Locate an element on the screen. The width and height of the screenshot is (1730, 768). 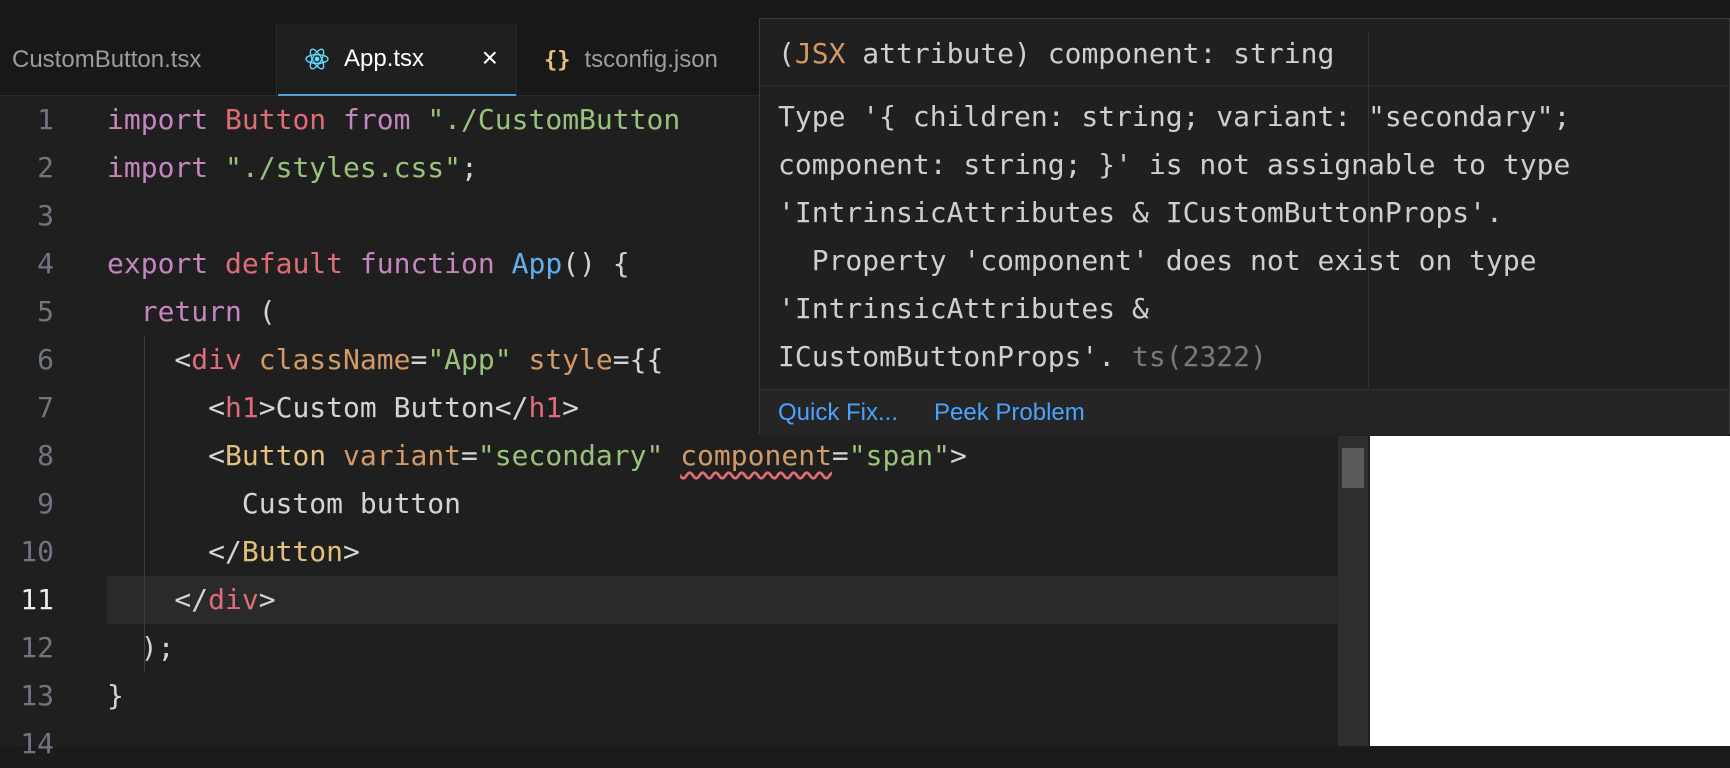
code-token: ); is located at coordinates (141, 647).